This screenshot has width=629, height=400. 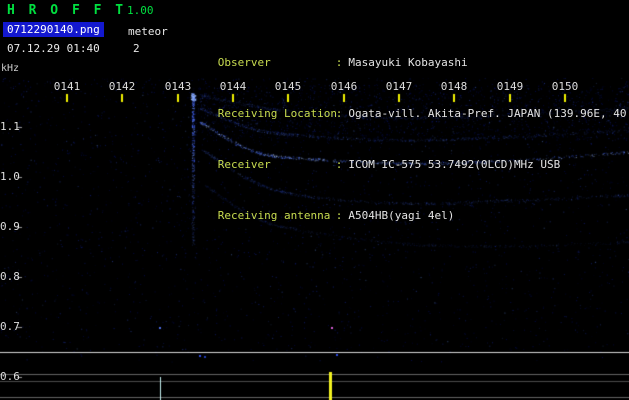 I want to click on info-row-observer: Observer: Masayuki Kobayashi, so click(x=403, y=56).